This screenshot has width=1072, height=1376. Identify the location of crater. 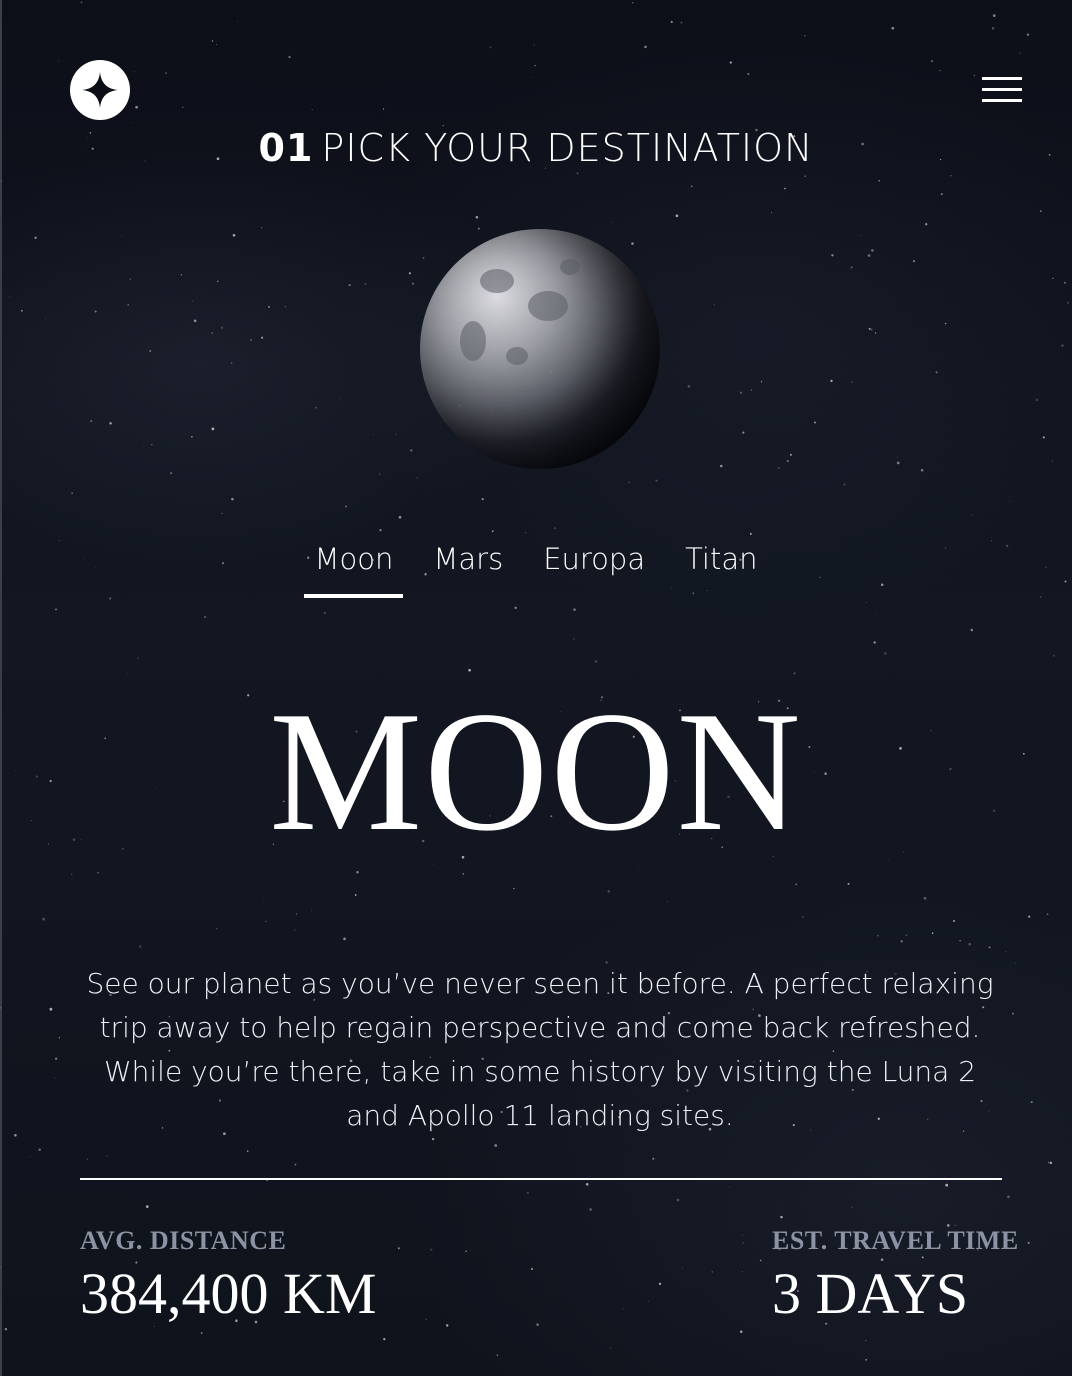
(473, 341).